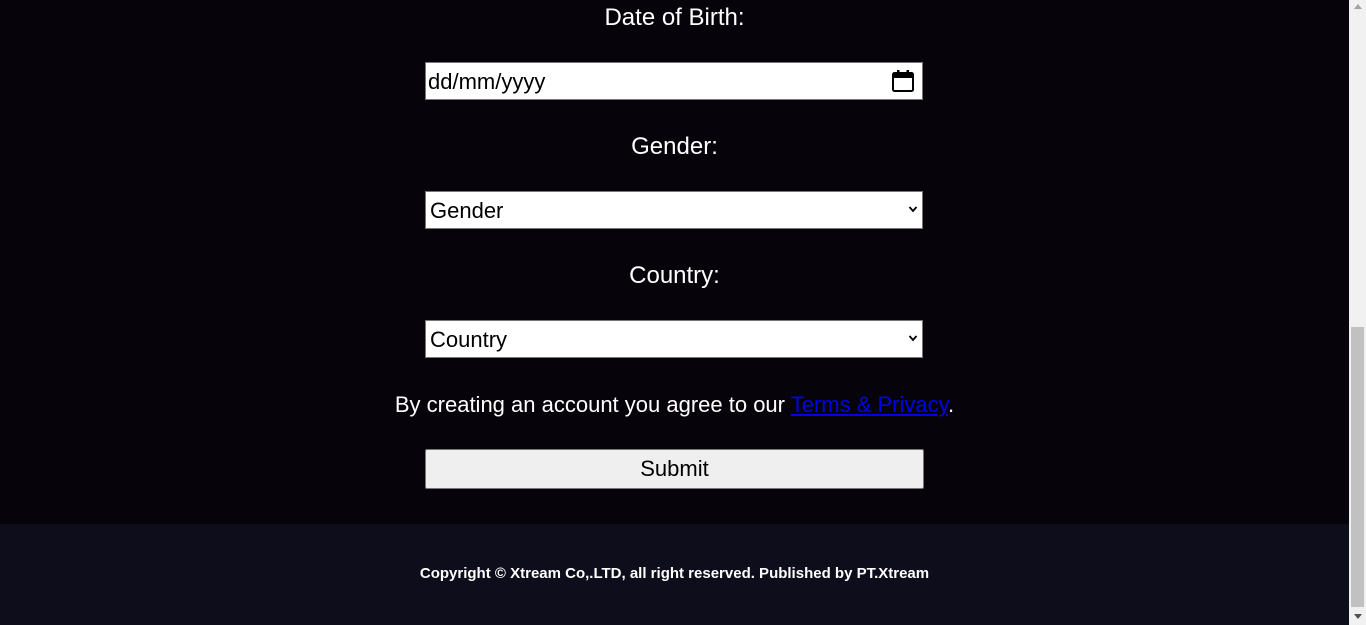 The image size is (1366, 625). I want to click on dob-input: dd/mm/yyyy, so click(674, 81).